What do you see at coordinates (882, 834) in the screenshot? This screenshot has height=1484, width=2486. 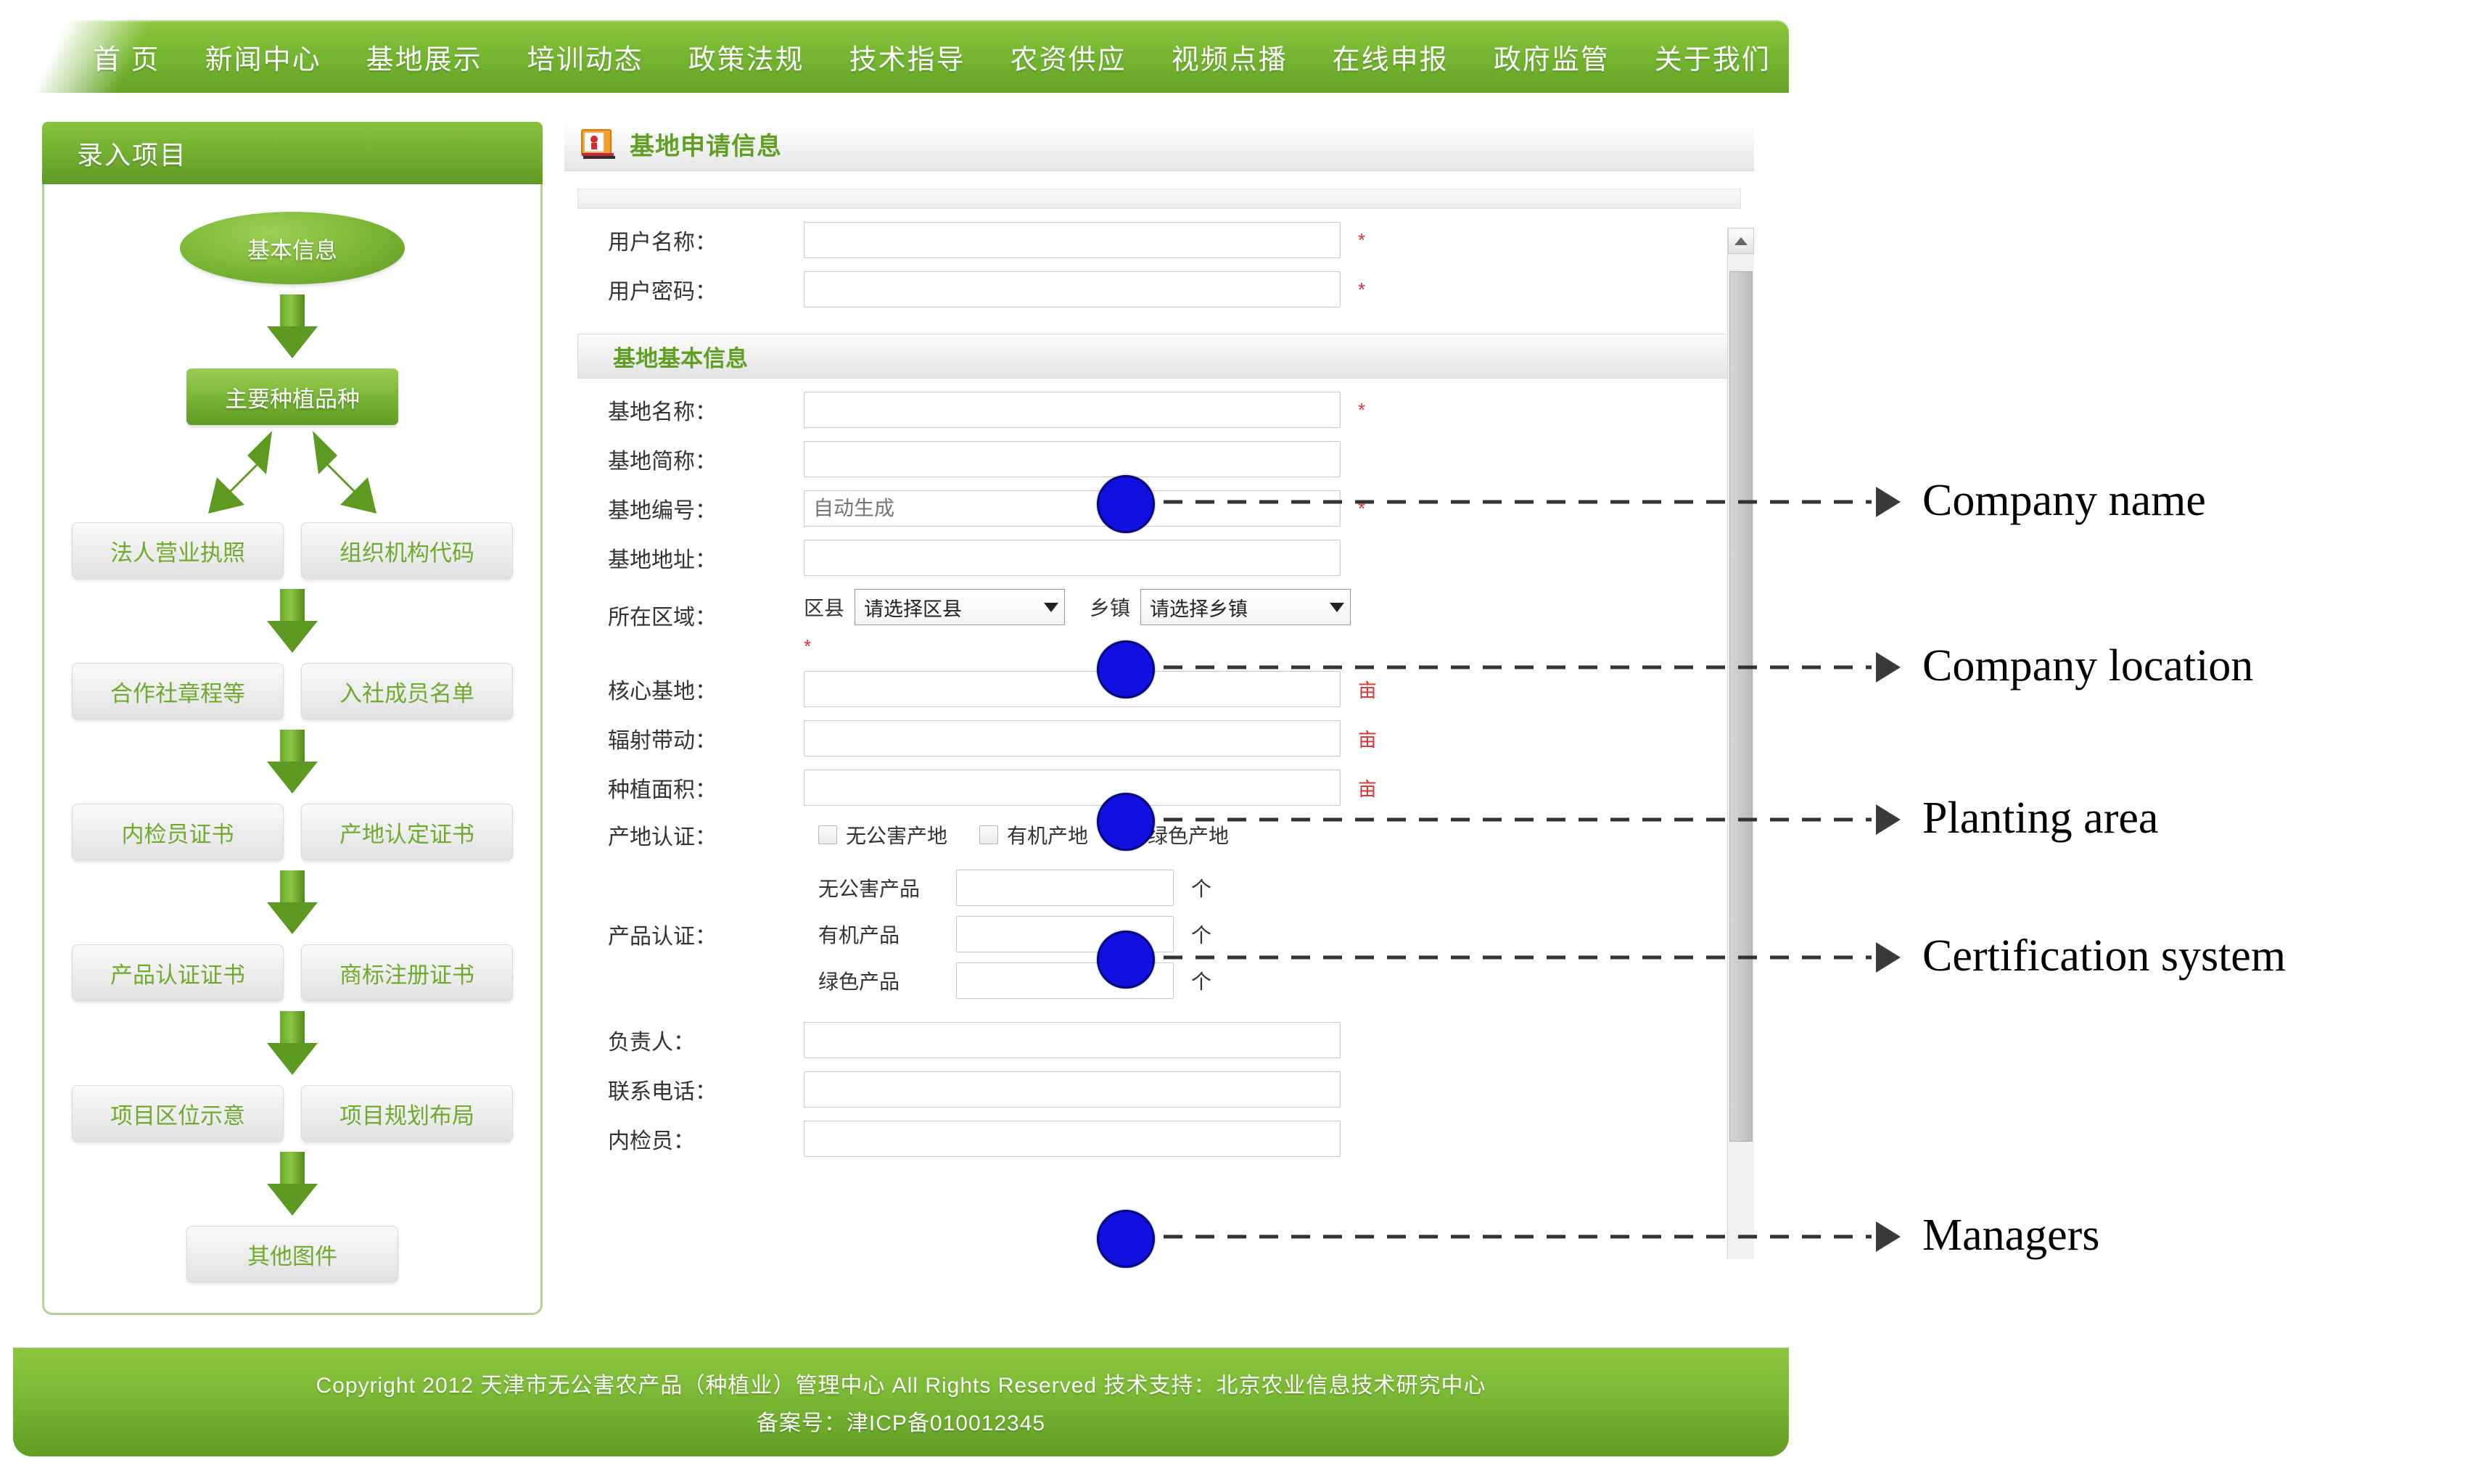 I see `checkbox-item-pollution-free-origin: 无公害产地` at bounding box center [882, 834].